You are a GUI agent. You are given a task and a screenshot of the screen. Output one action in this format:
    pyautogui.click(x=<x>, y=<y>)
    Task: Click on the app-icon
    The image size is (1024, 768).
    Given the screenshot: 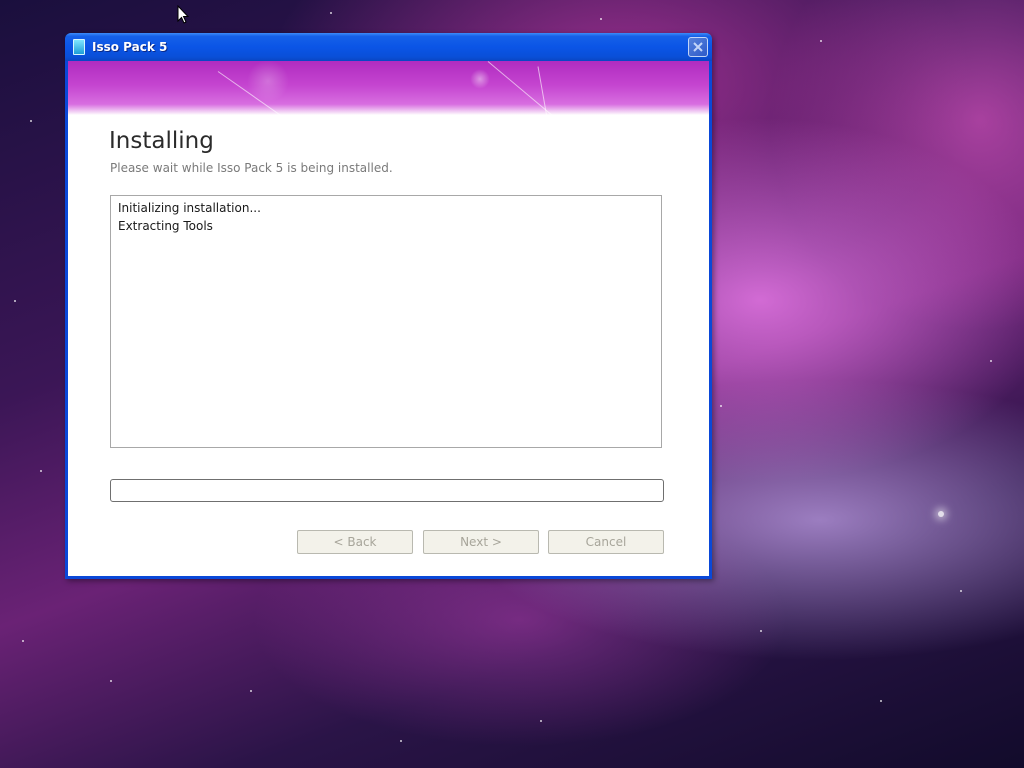 What is the action you would take?
    pyautogui.click(x=79, y=47)
    